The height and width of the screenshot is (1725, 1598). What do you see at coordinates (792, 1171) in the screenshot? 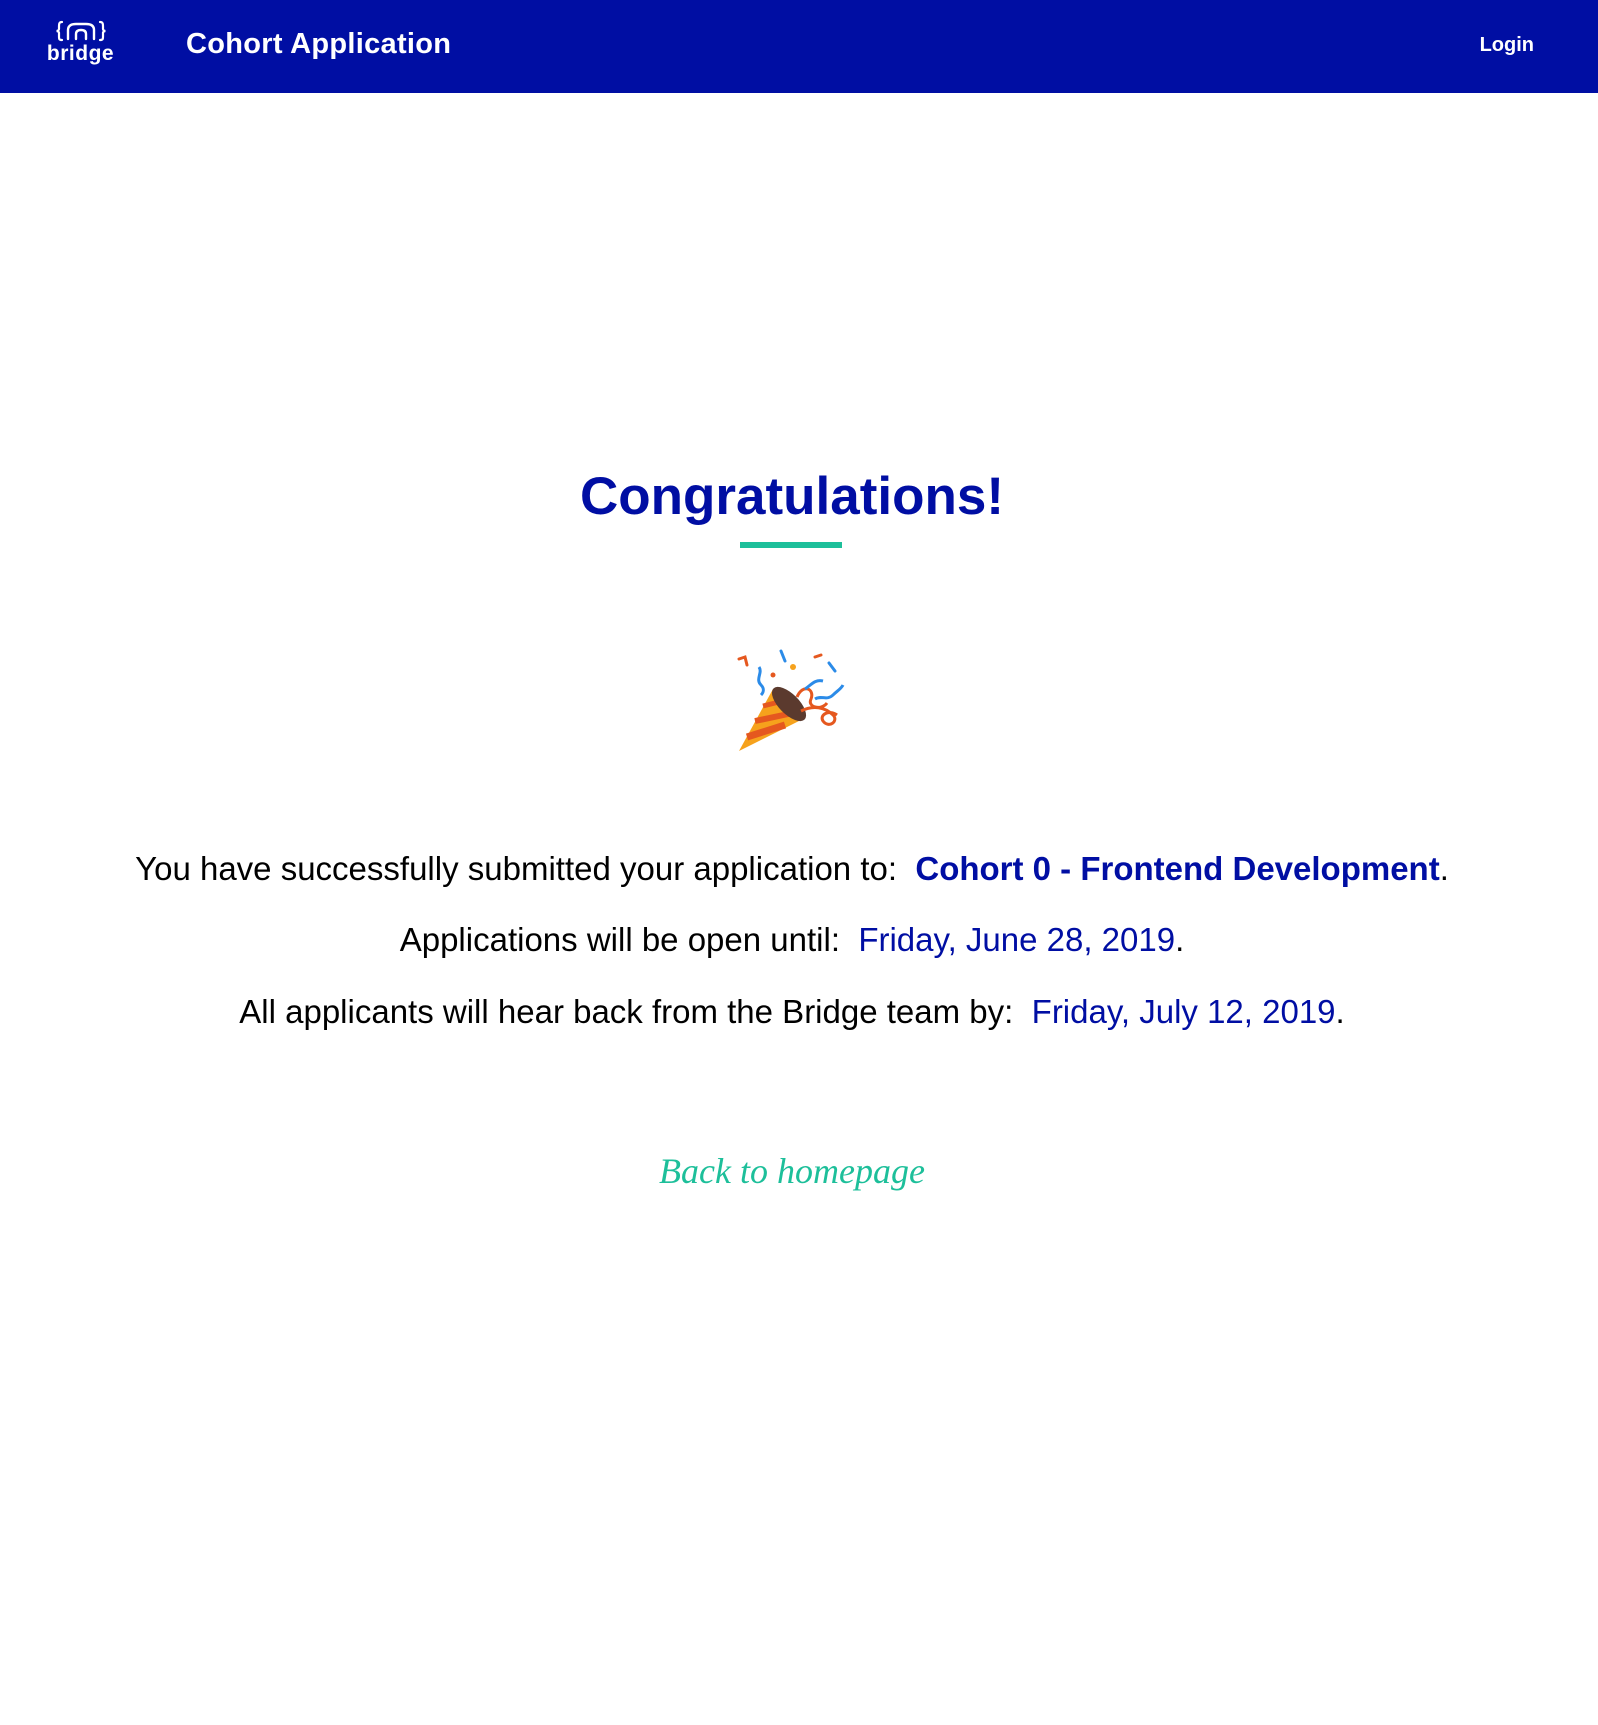
I see `back-to-homepage-link: Back to homepage` at bounding box center [792, 1171].